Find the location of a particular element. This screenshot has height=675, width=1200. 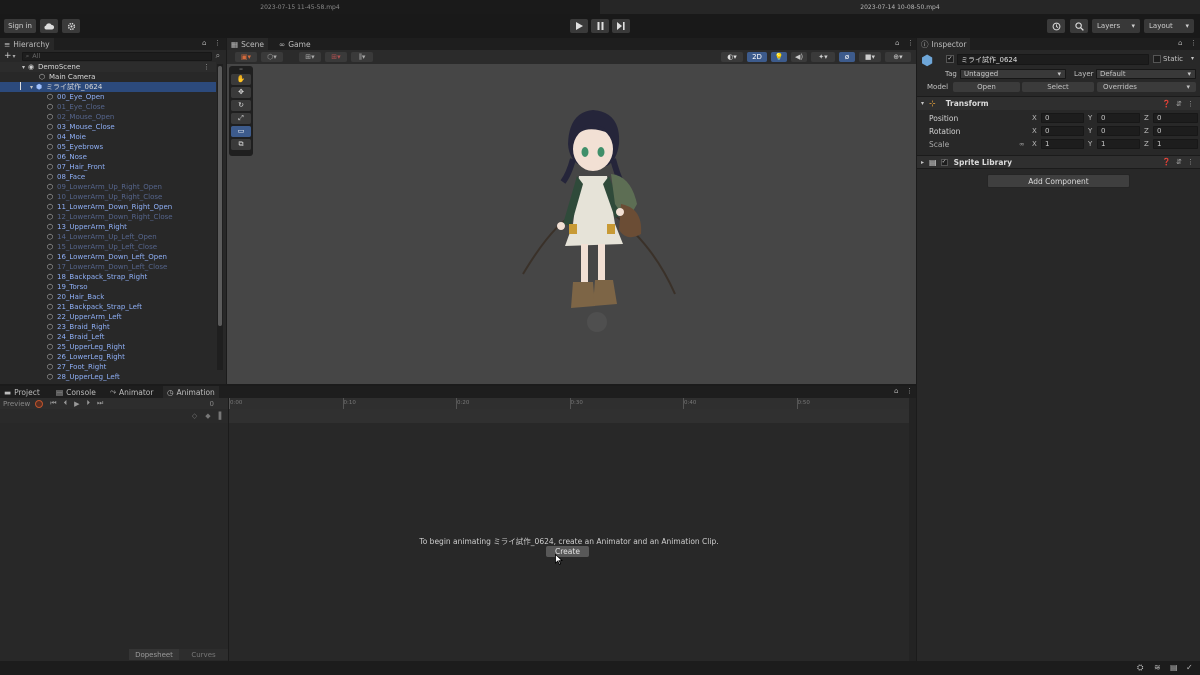

video-tab-2: 2023-07-14 10-08-50.mp4 is located at coordinates (900, 7).